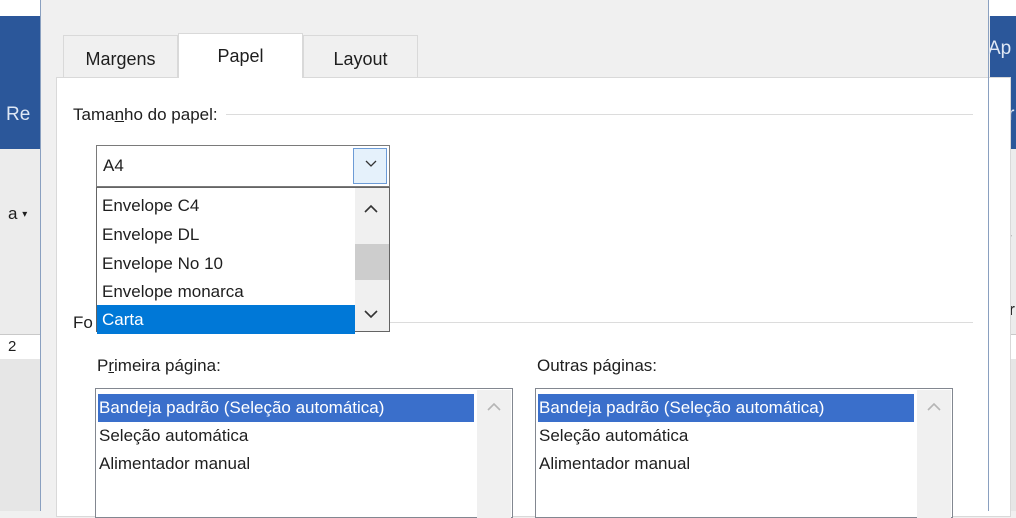  I want to click on first-page-label: Primeira página:, so click(159, 365).